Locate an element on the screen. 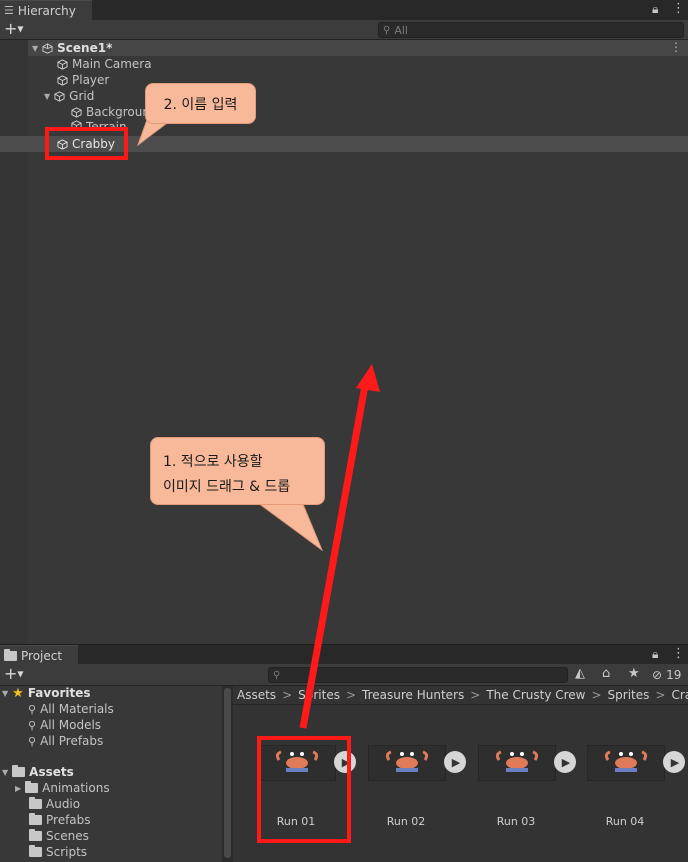 The height and width of the screenshot is (862, 688). hierarchy-item-player: Player is located at coordinates (83, 80).